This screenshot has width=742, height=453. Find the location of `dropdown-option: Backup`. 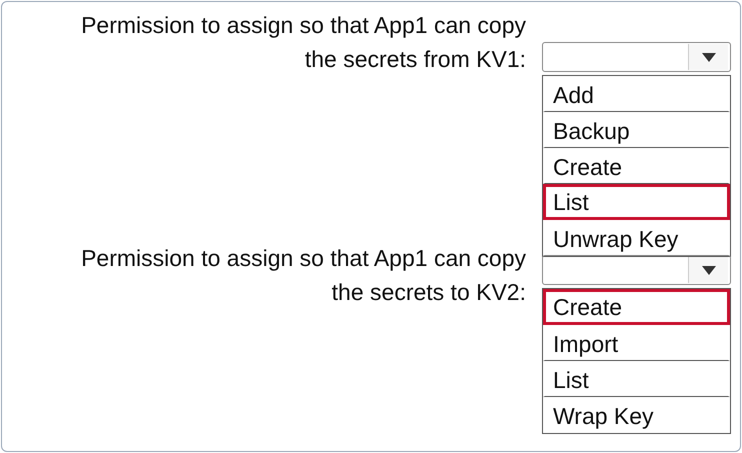

dropdown-option: Backup is located at coordinates (636, 130).